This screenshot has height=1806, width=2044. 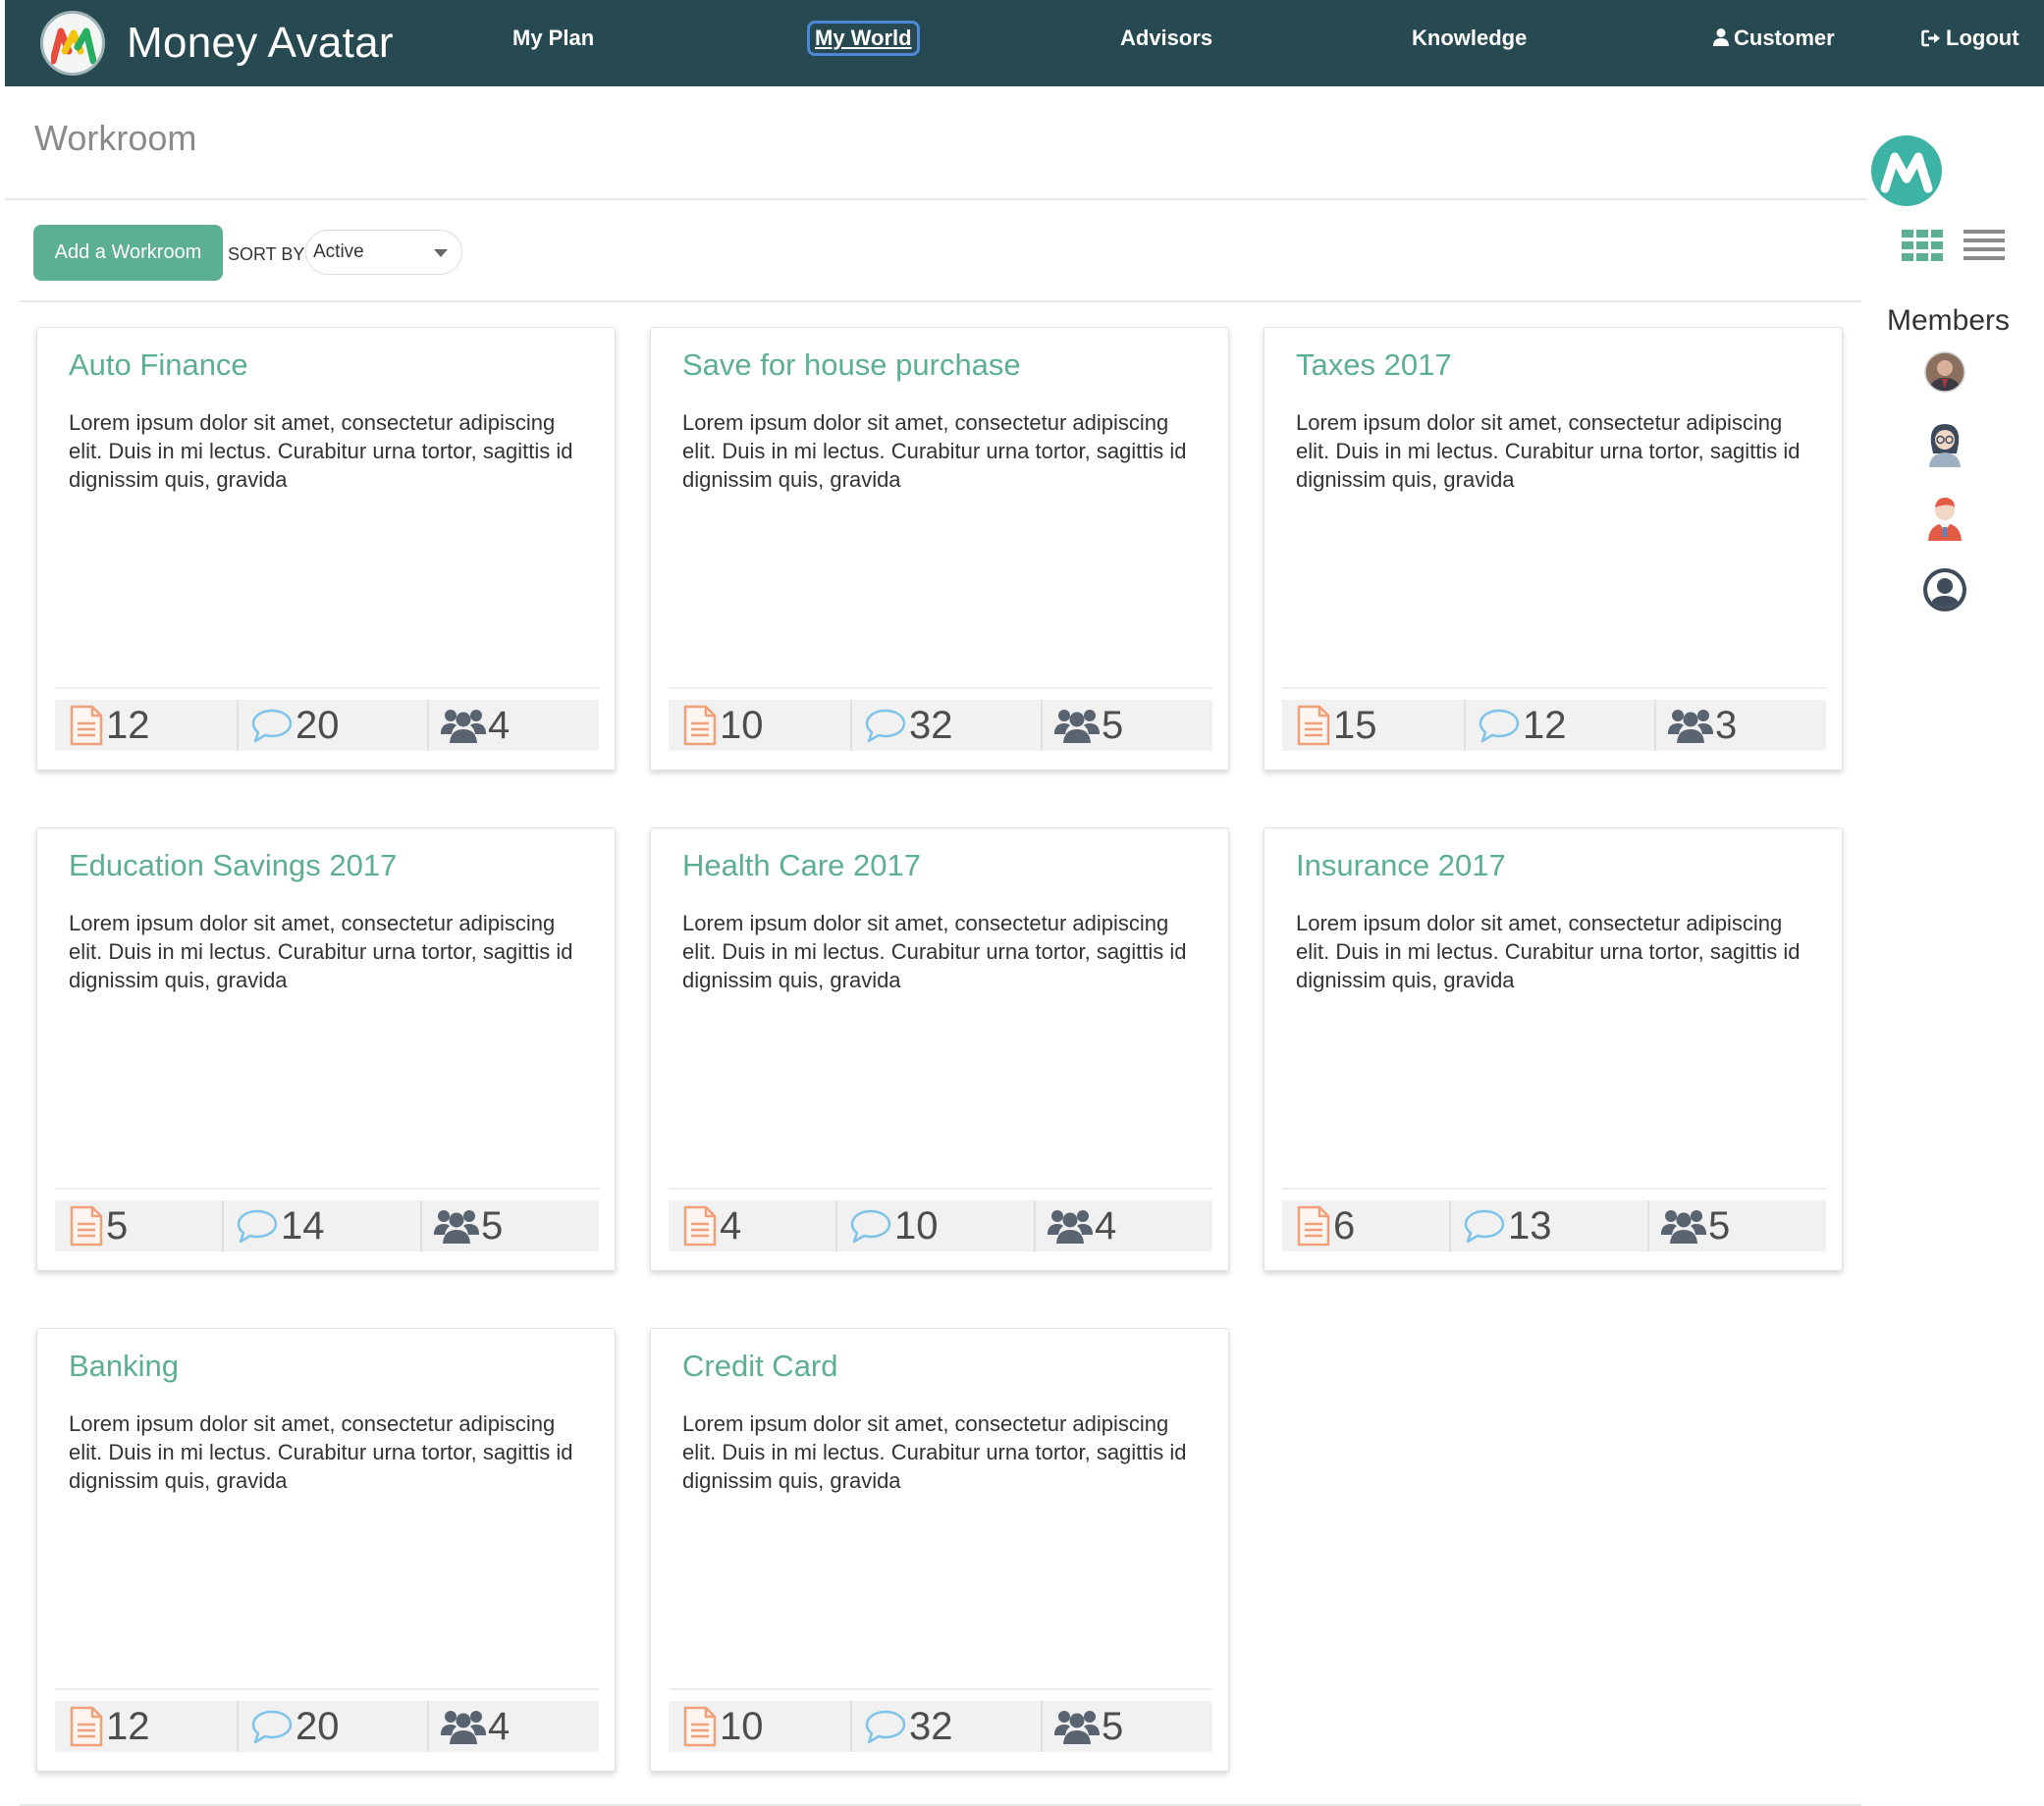 I want to click on nav-customer: Customer, so click(x=1774, y=38).